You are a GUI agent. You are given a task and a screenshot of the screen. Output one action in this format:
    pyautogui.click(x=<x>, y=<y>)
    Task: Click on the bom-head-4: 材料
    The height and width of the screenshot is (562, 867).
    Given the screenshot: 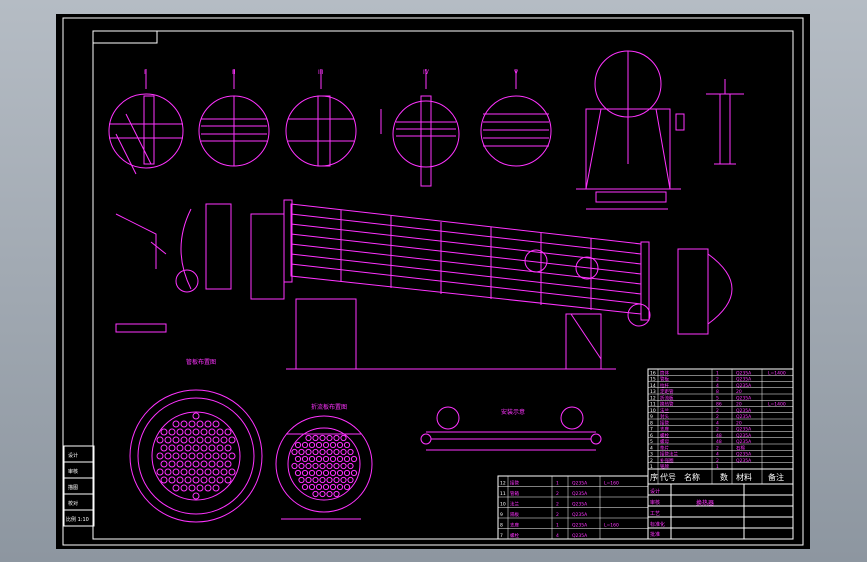 What is the action you would take?
    pyautogui.click(x=744, y=477)
    